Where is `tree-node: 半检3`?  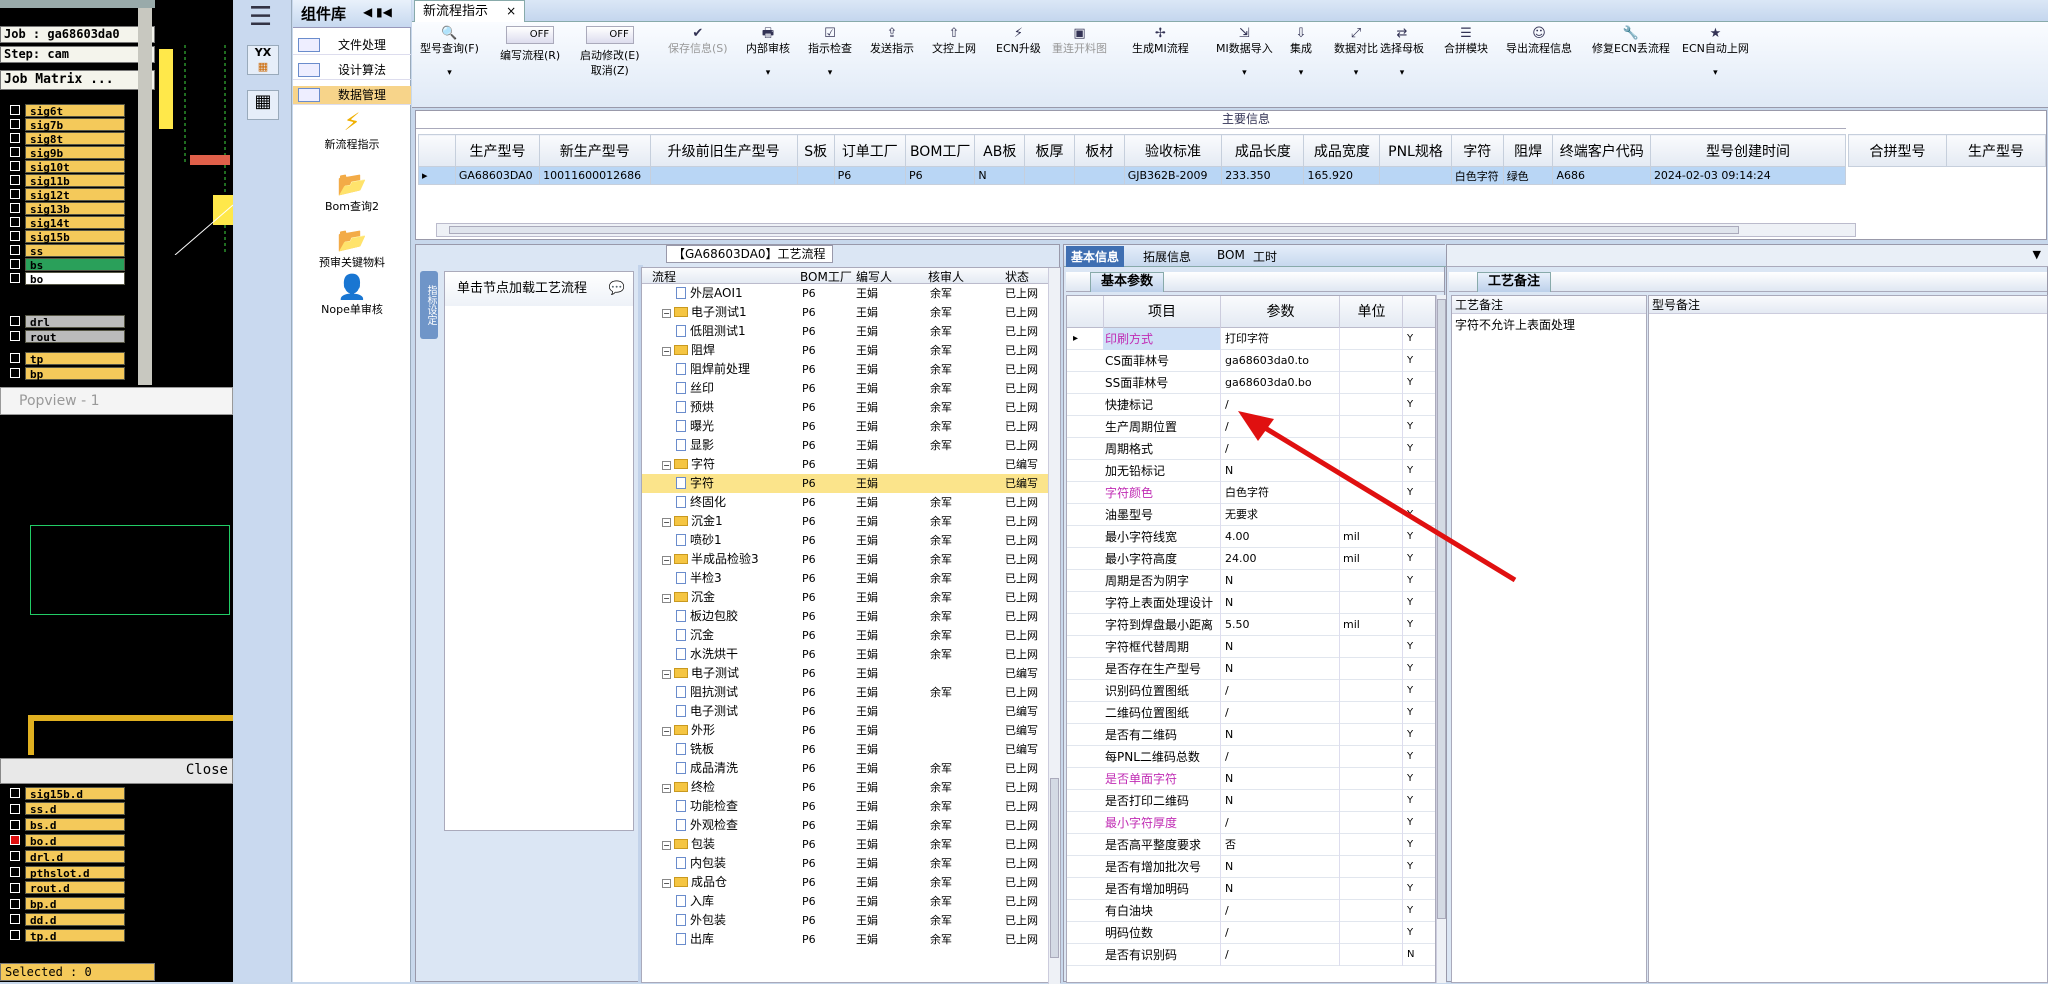 tree-node: 半检3 is located at coordinates (699, 578).